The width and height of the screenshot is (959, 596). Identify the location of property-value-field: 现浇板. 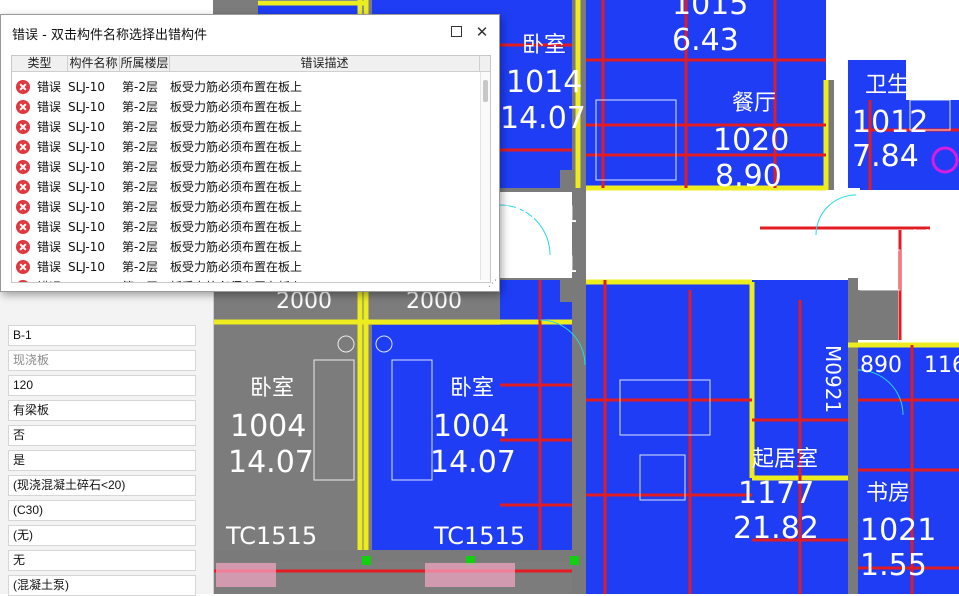
(102, 360).